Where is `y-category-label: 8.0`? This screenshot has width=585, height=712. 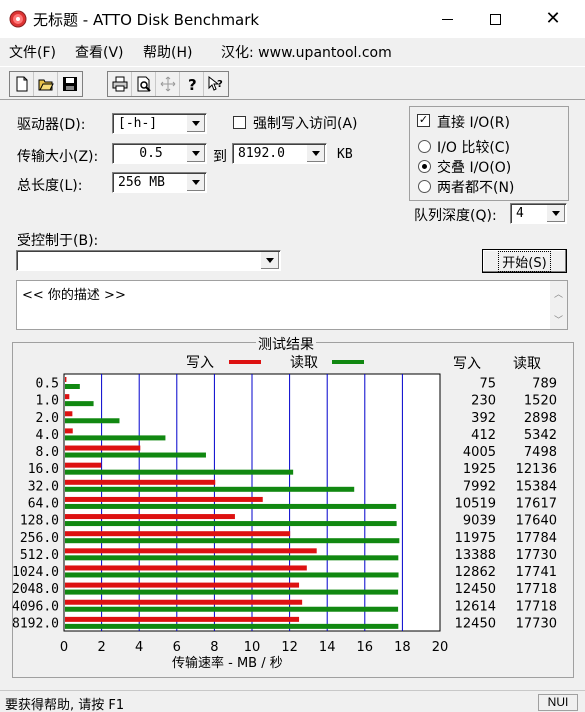 y-category-label: 8.0 is located at coordinates (47, 452).